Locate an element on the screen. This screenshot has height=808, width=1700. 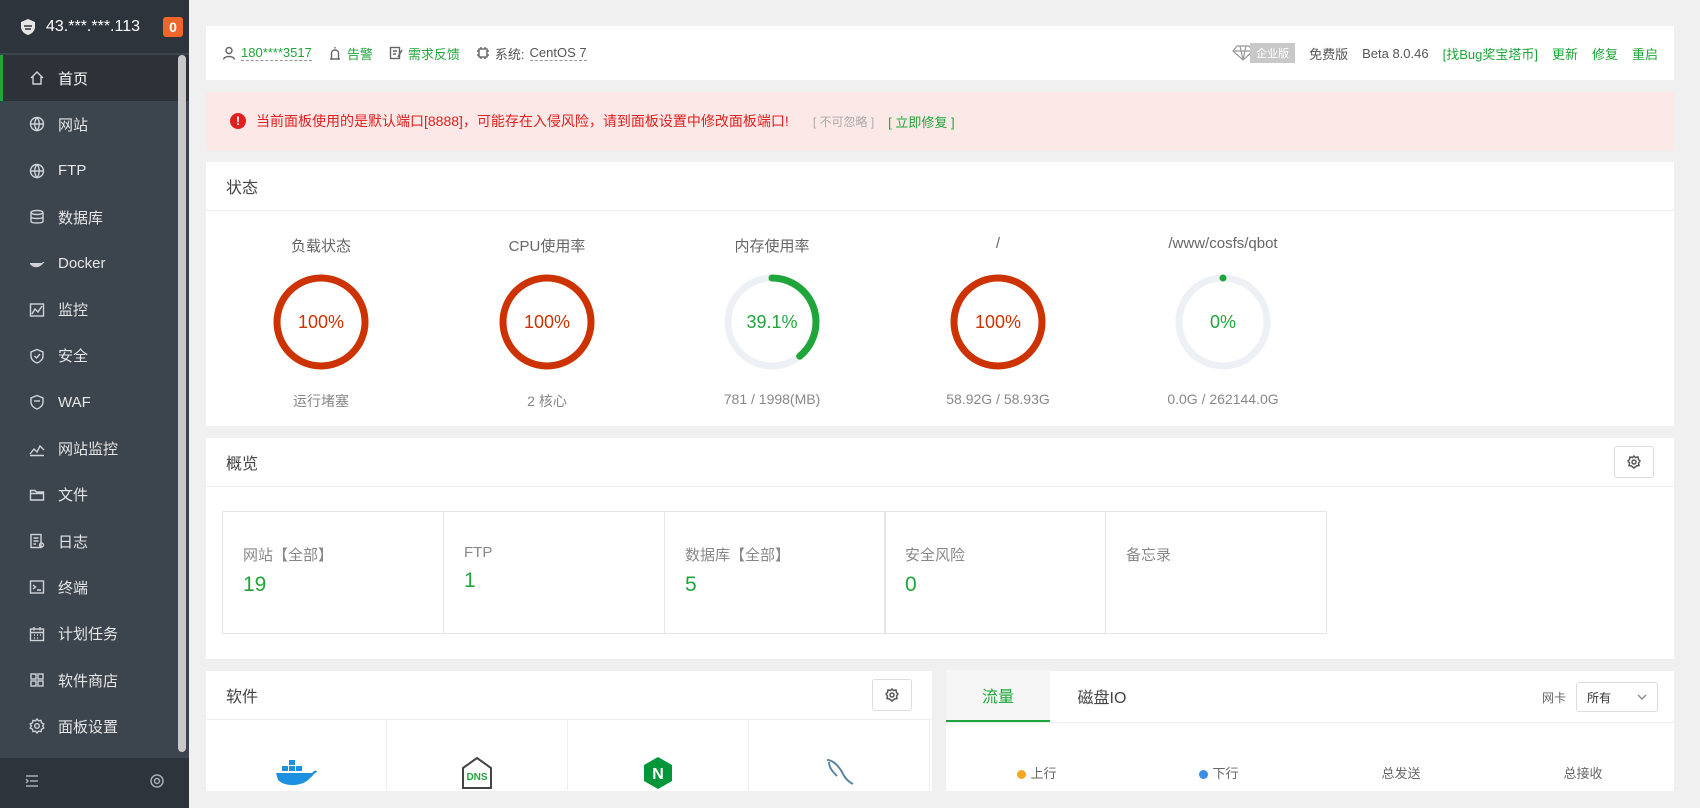
gauge-ring: 100% is located at coordinates (998, 322).